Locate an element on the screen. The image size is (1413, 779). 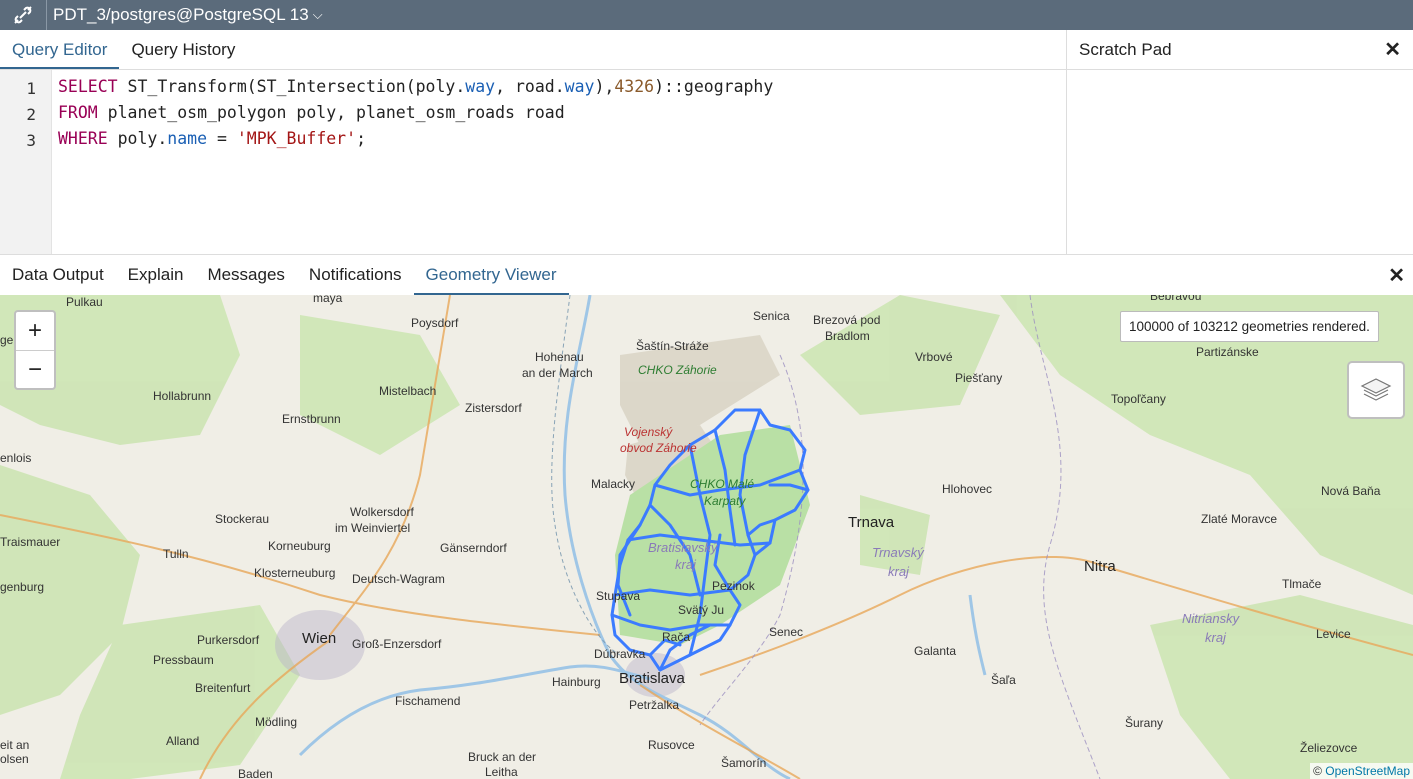
zoom-out-button: − is located at coordinates (35, 369).